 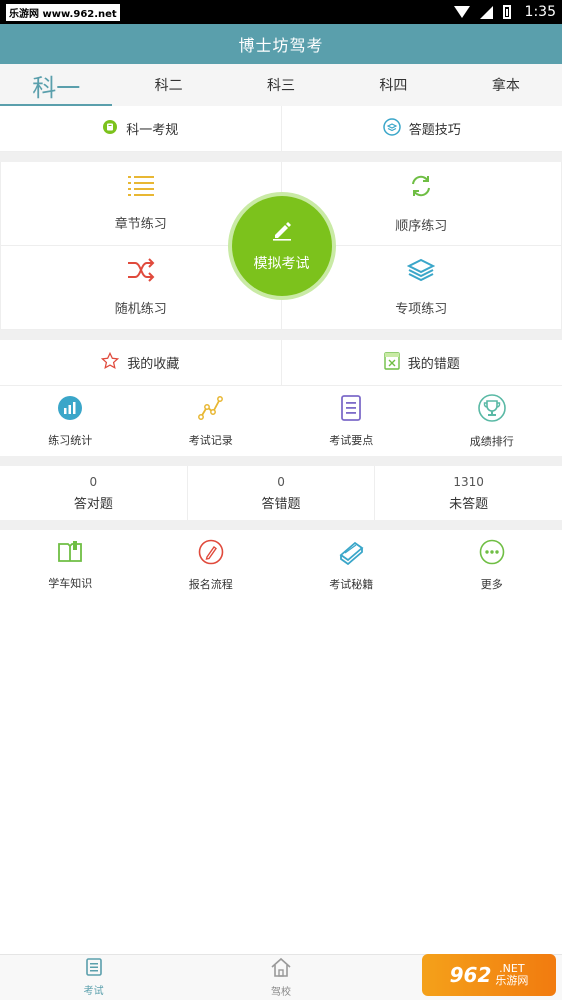 I want to click on wrong-label: 答错题, so click(x=281, y=504).